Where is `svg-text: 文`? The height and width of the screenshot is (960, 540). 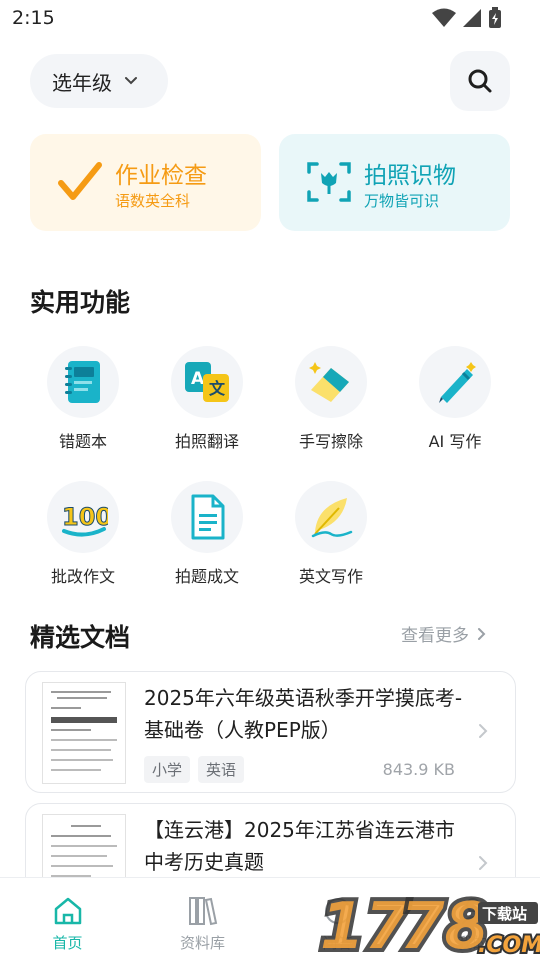
svg-text: 文 is located at coordinates (217, 388).